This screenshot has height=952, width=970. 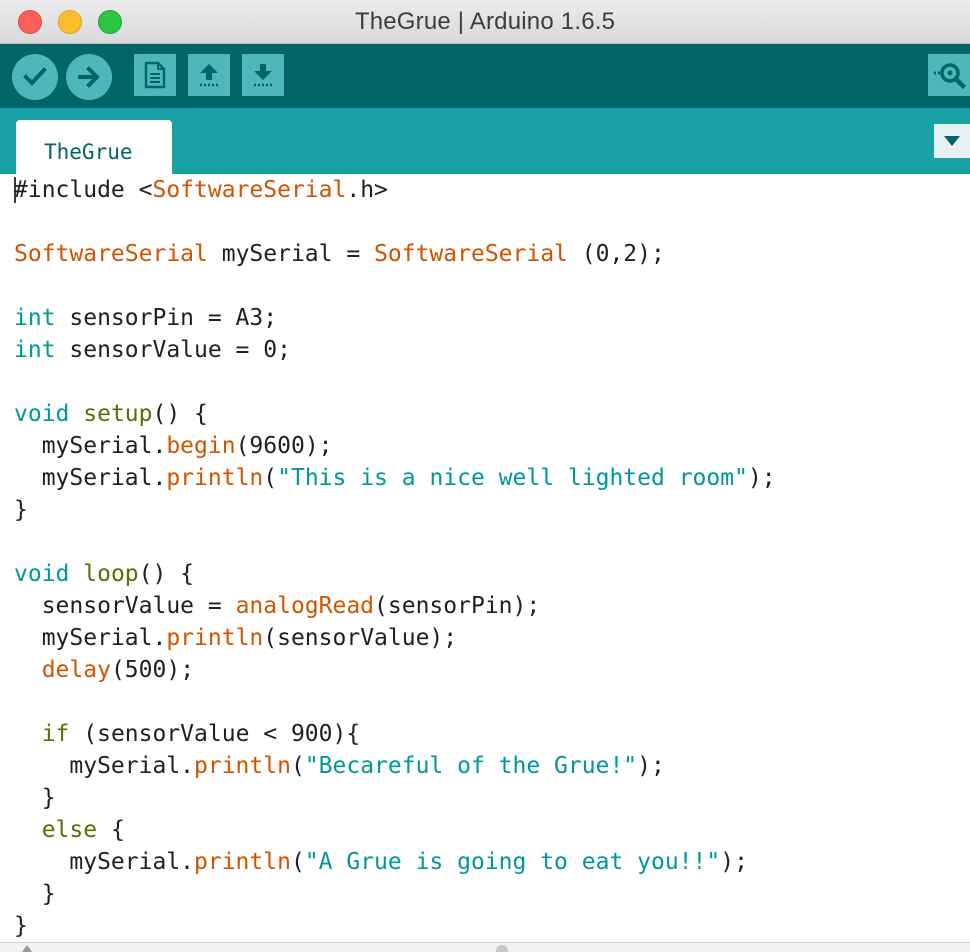 What do you see at coordinates (395, 670) in the screenshot?
I see `code-line: delay(500);` at bounding box center [395, 670].